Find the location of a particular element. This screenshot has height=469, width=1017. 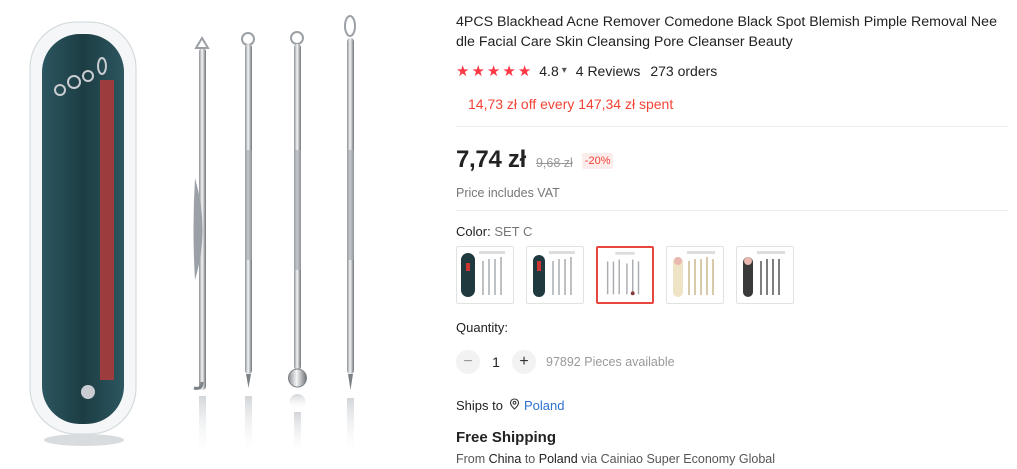

ships-to-row: Ships to Poland is located at coordinates (510, 405).